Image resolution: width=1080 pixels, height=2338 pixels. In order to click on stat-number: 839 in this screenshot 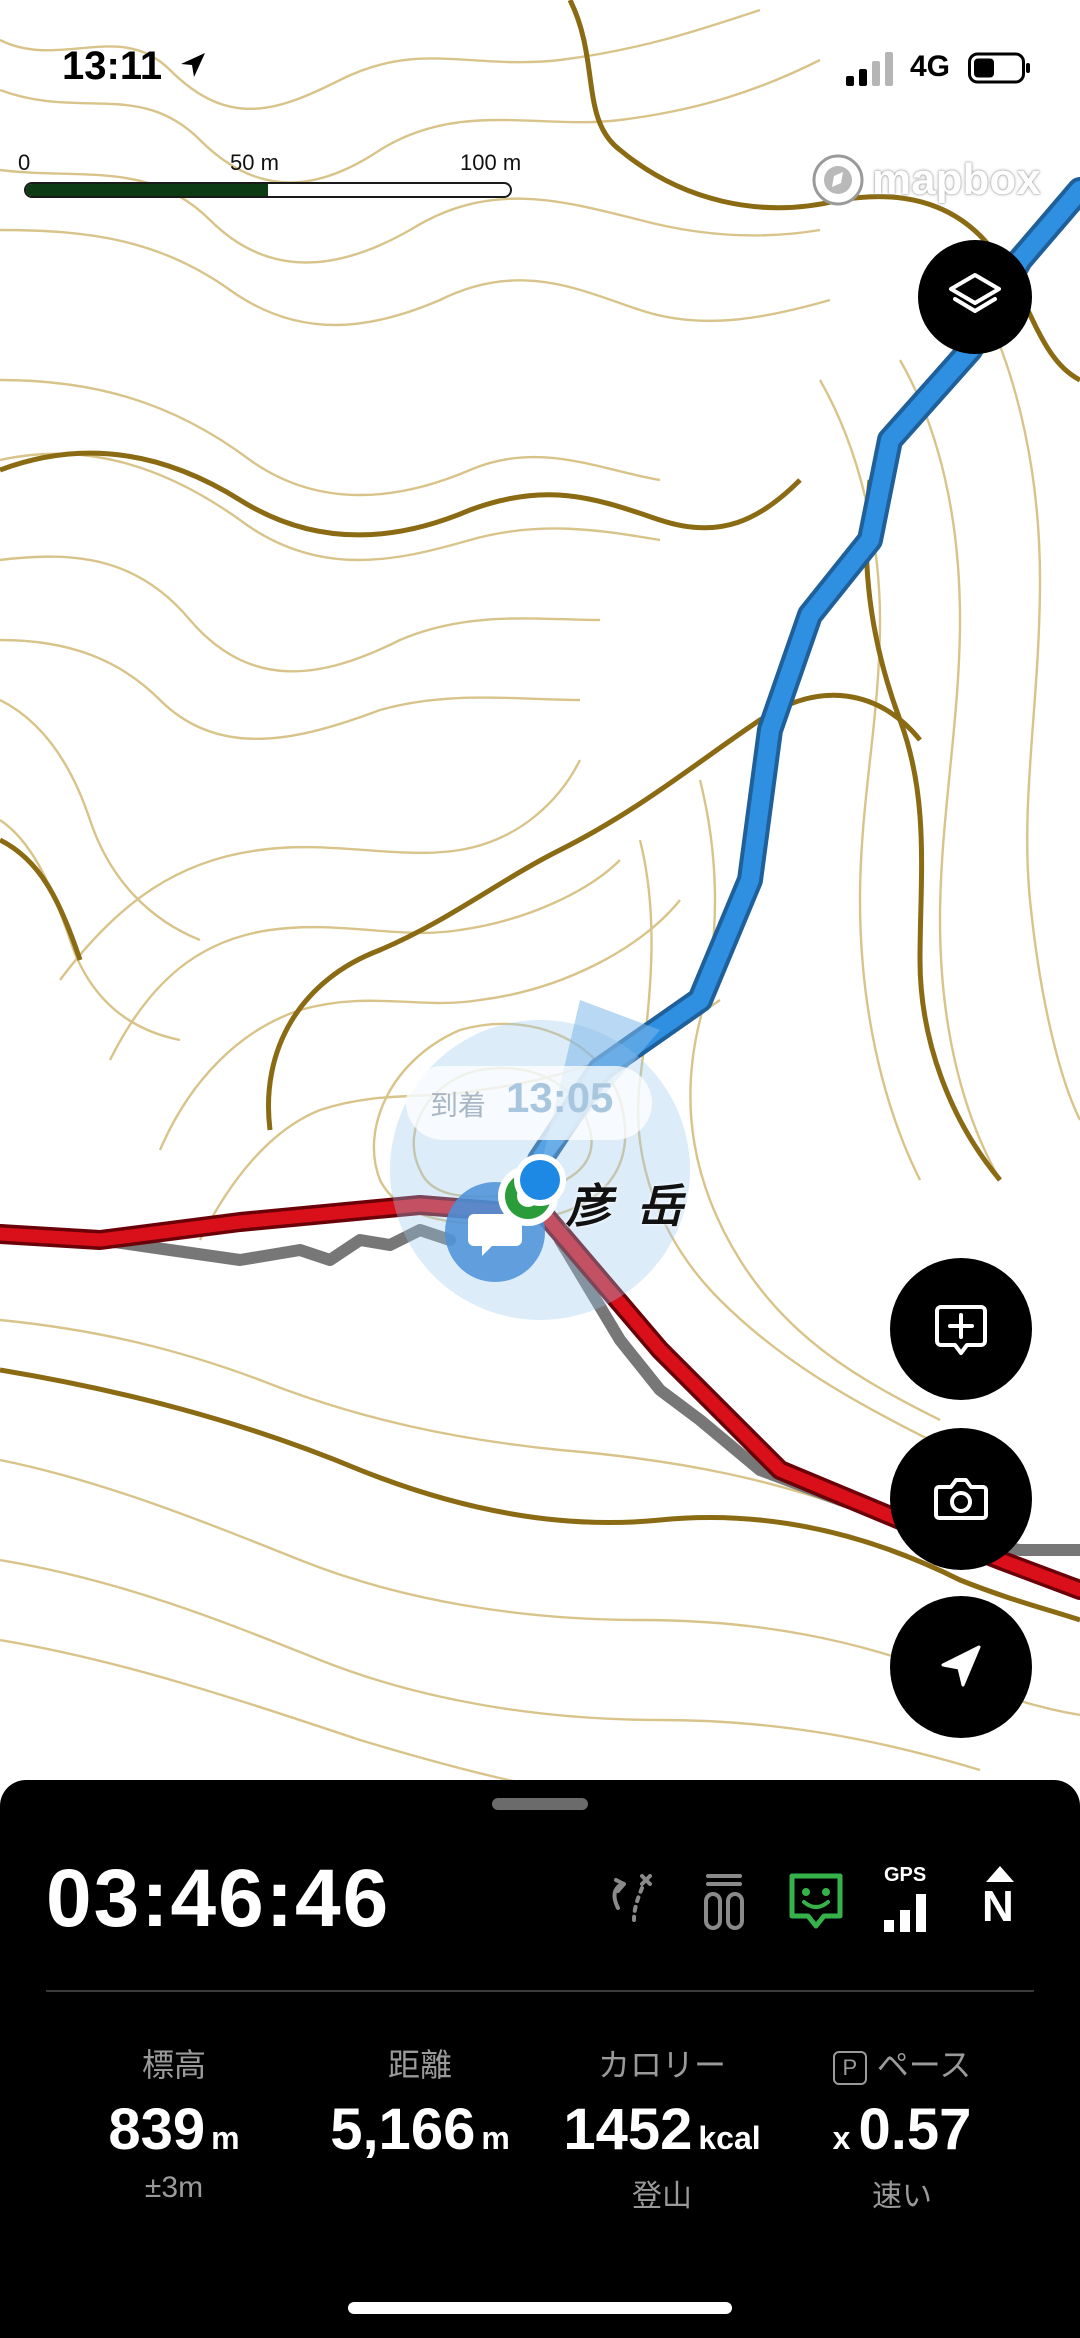, I will do `click(157, 2129)`.